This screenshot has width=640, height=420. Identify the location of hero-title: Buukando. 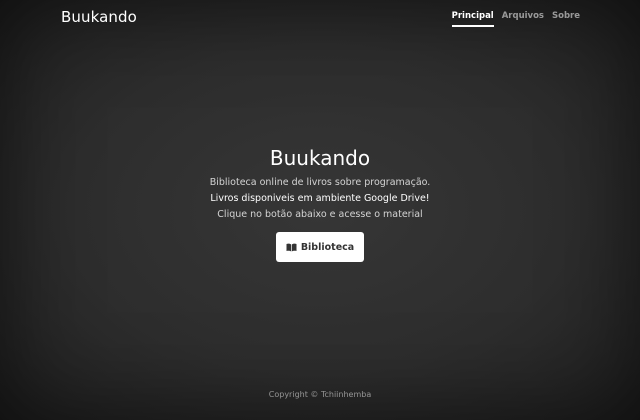
(320, 158).